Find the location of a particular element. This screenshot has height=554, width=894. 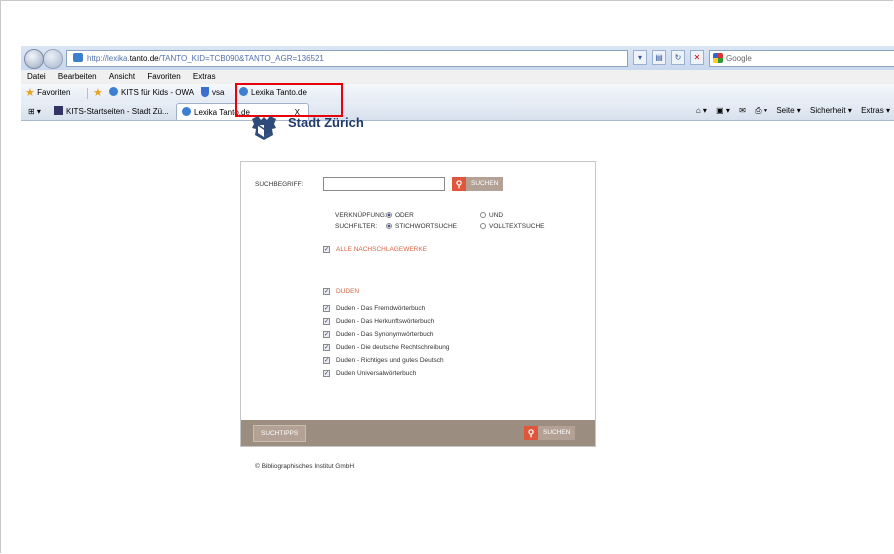

filter-label: SUCHFILTER: is located at coordinates (356, 226).